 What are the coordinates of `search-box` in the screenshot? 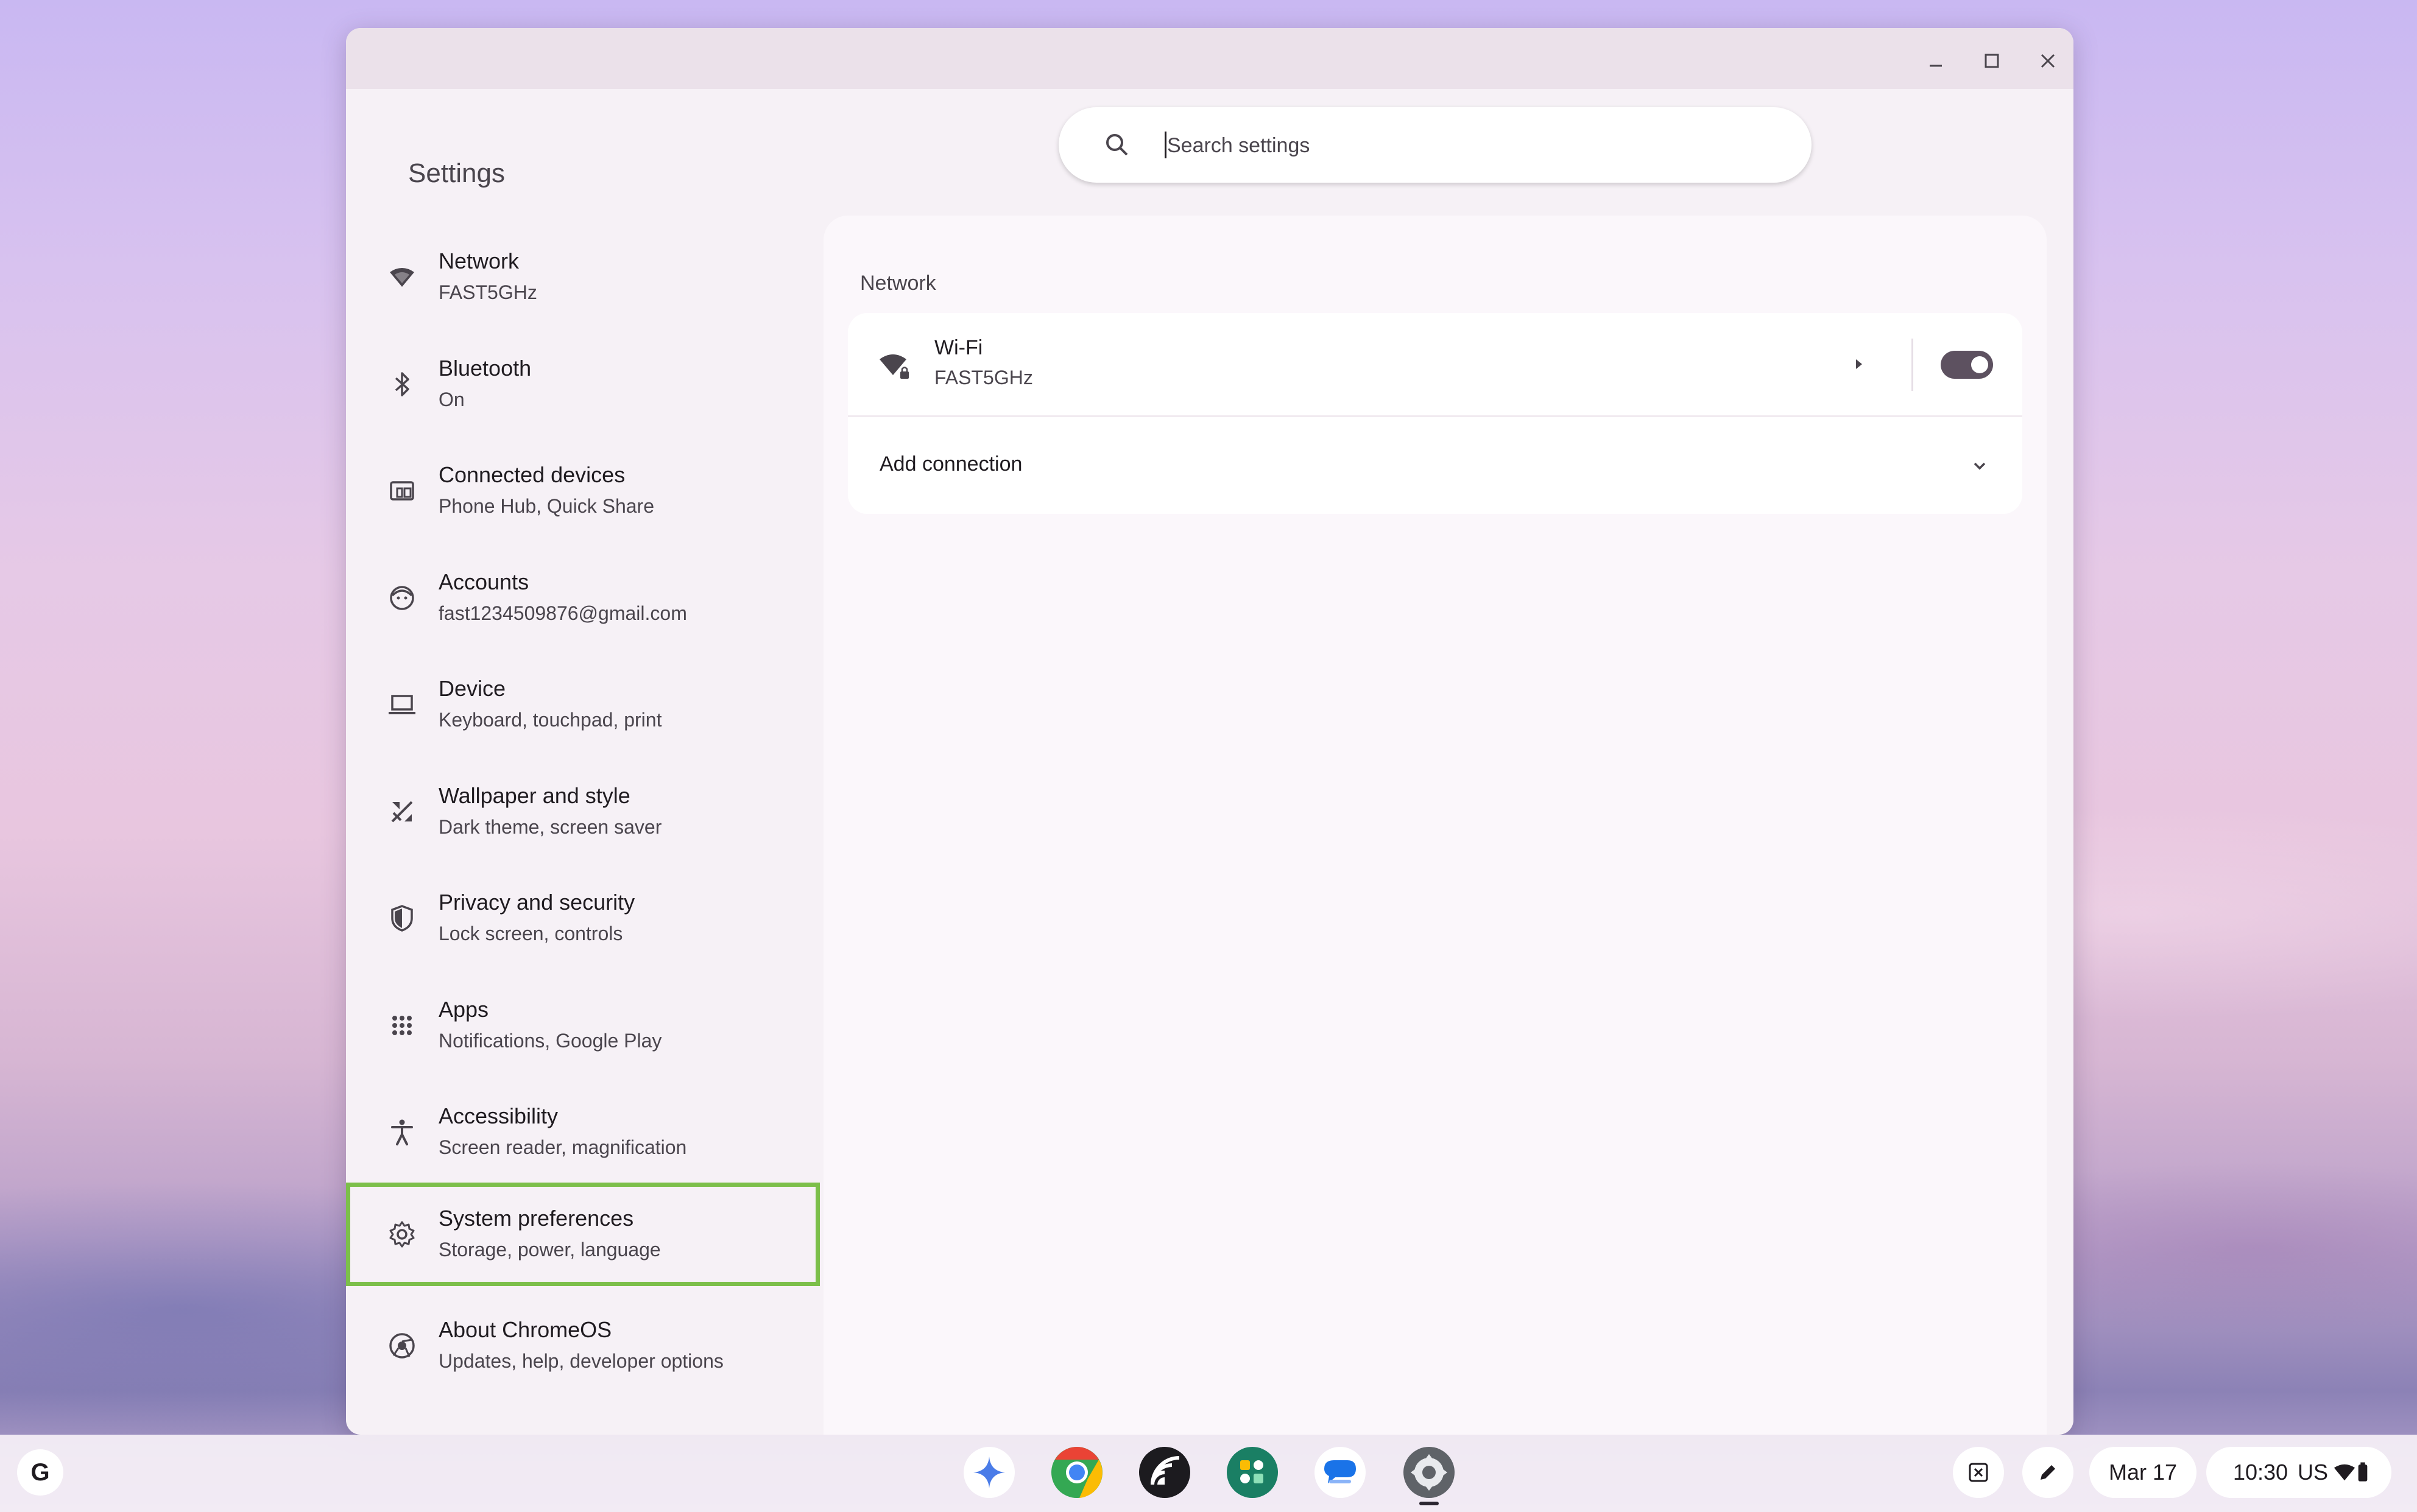 It's located at (1435, 145).